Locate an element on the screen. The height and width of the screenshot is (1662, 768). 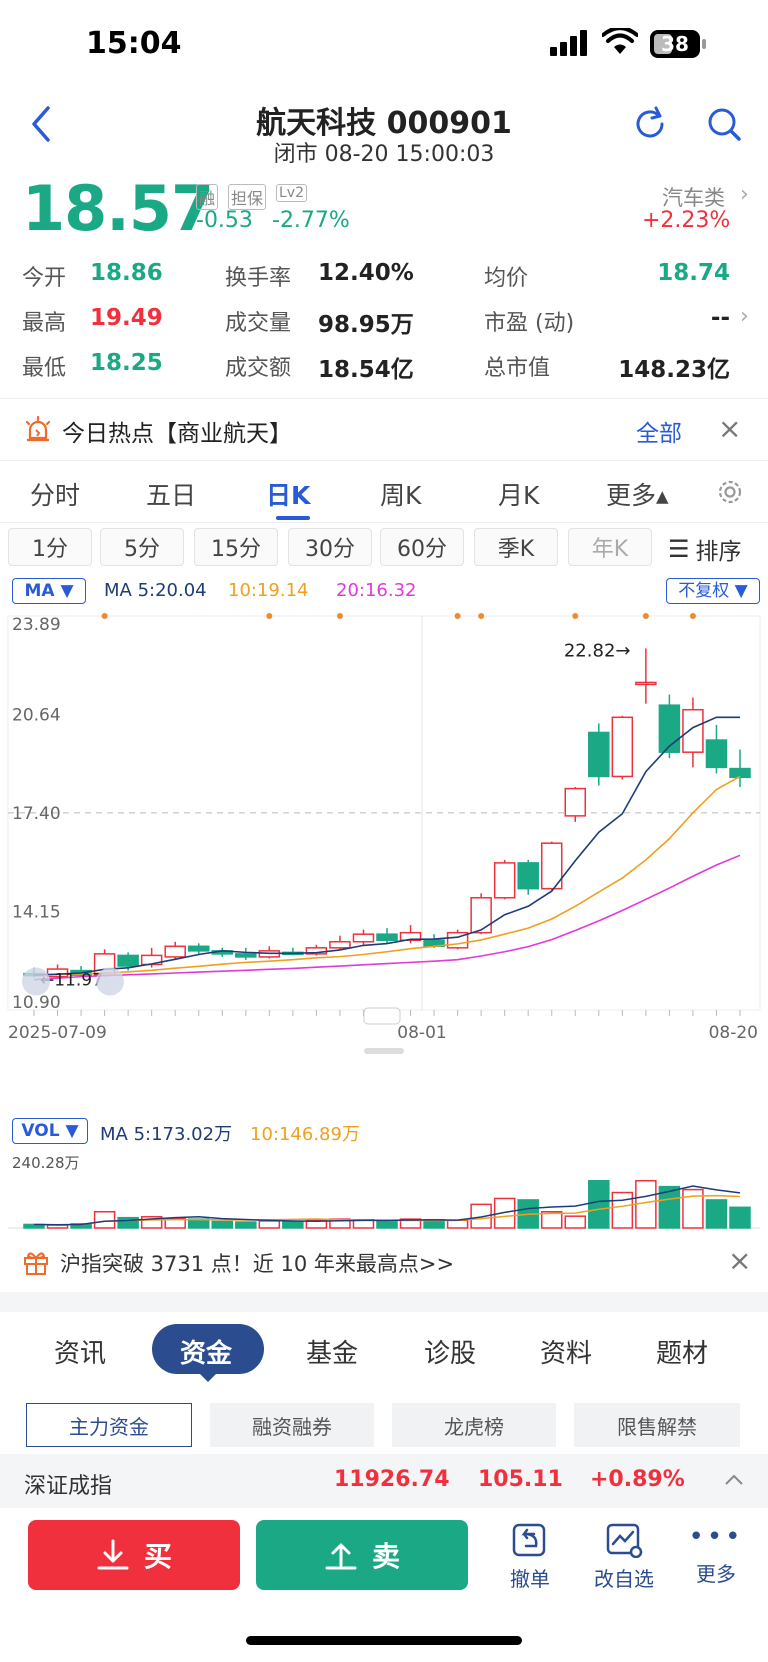
tab-60min: 60分 is located at coordinates (422, 547).